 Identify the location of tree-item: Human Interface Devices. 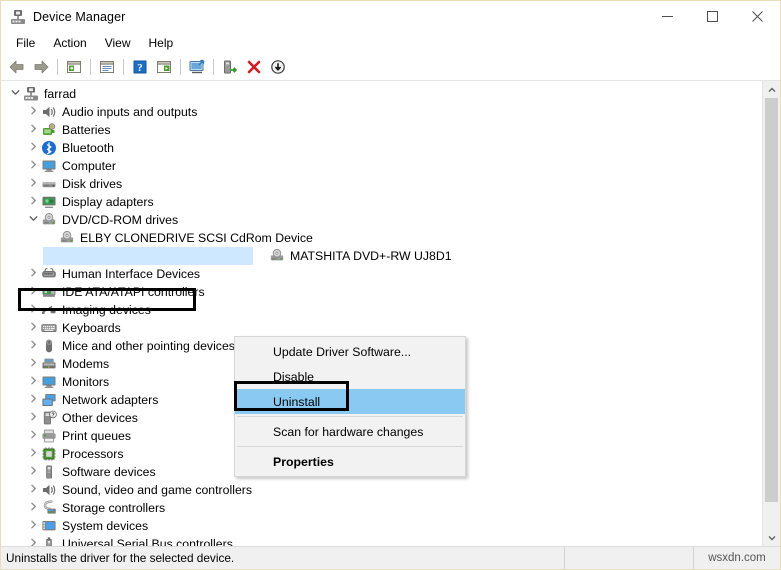
(381, 274).